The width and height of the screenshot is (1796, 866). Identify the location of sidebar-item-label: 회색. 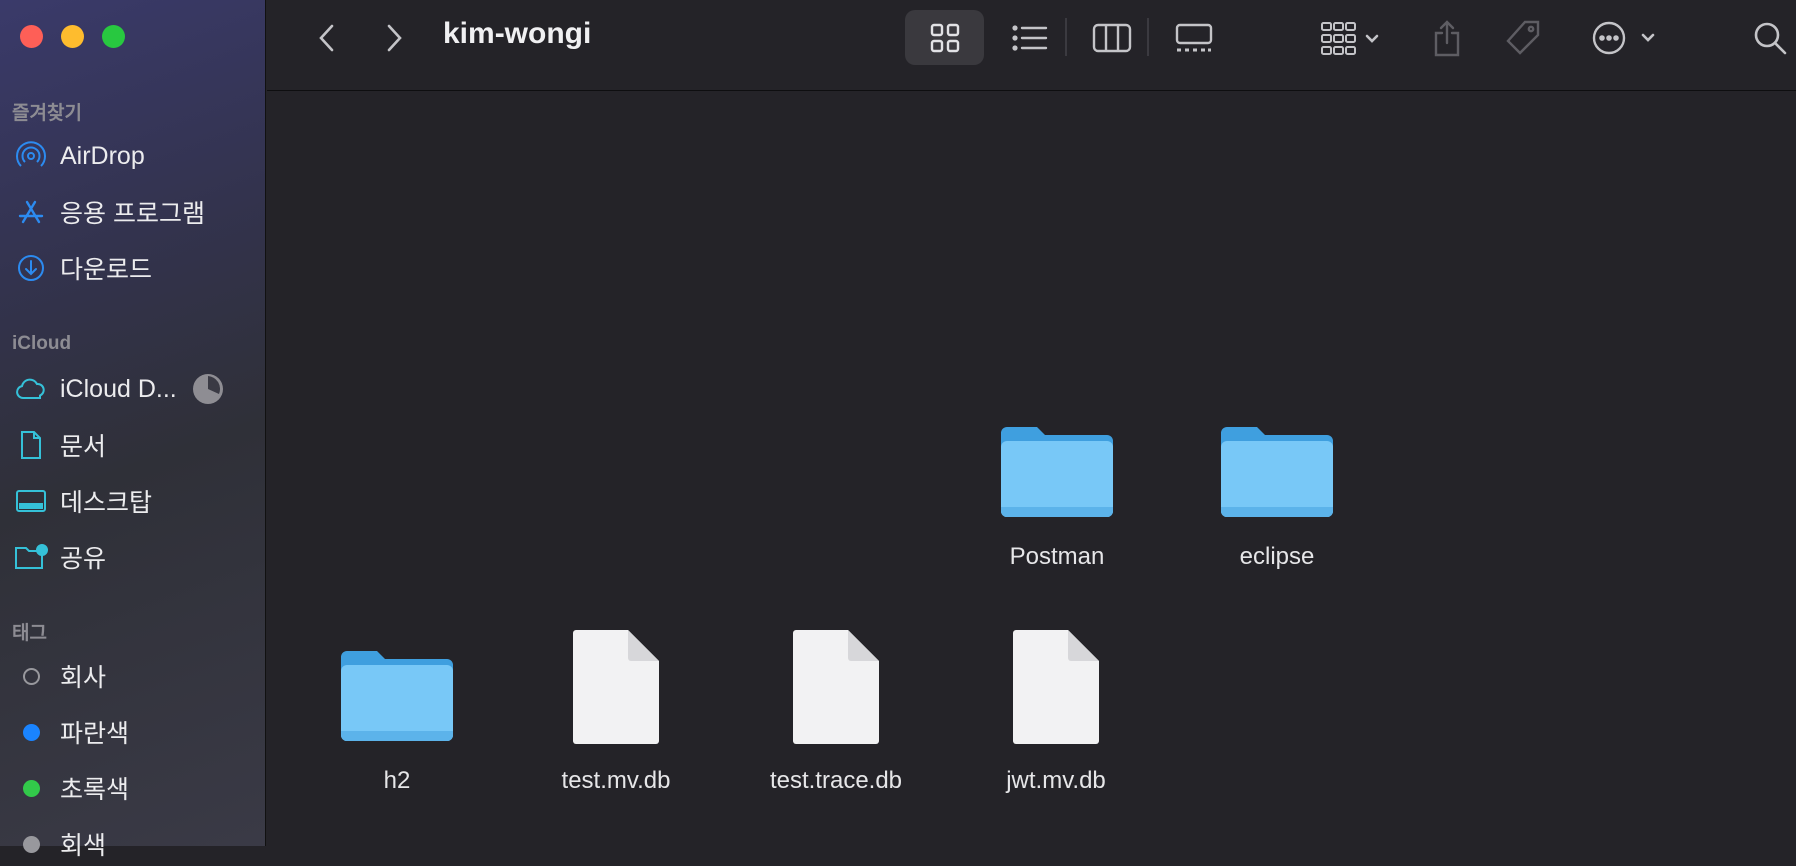
(83, 846).